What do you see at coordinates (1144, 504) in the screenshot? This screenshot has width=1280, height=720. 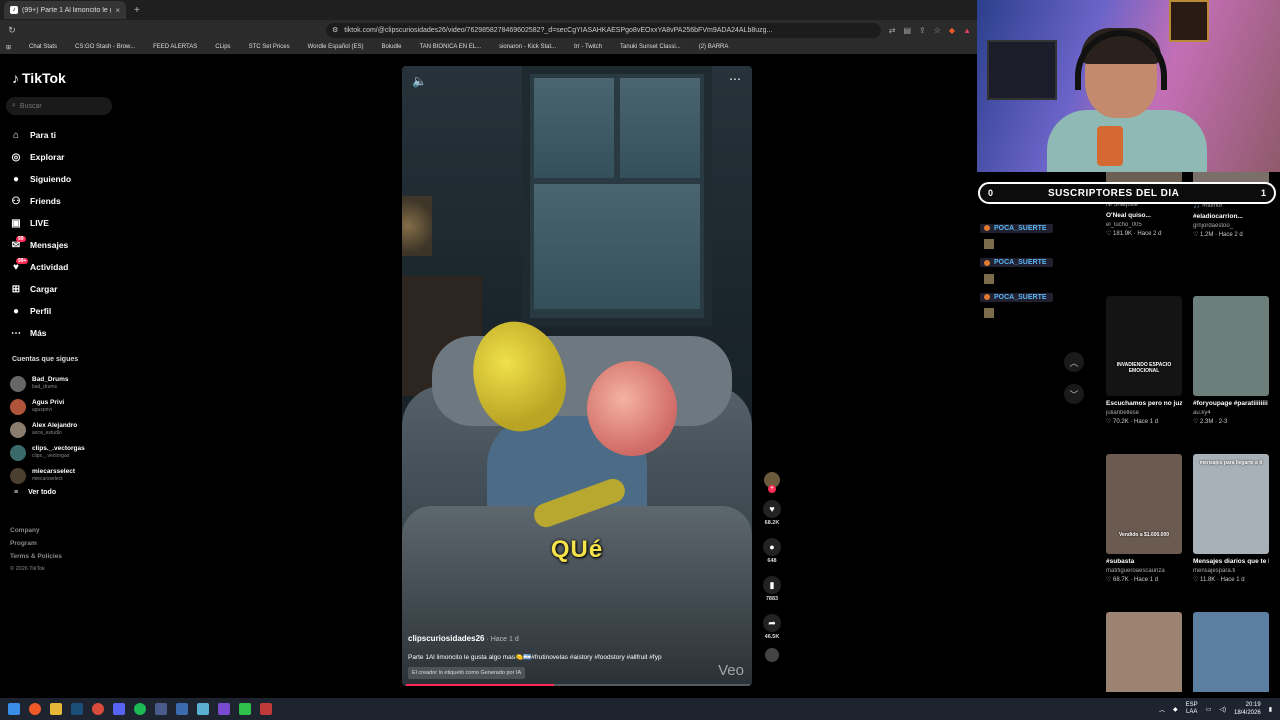 I see `video-thumbnail: Vendido a $1.600.000` at bounding box center [1144, 504].